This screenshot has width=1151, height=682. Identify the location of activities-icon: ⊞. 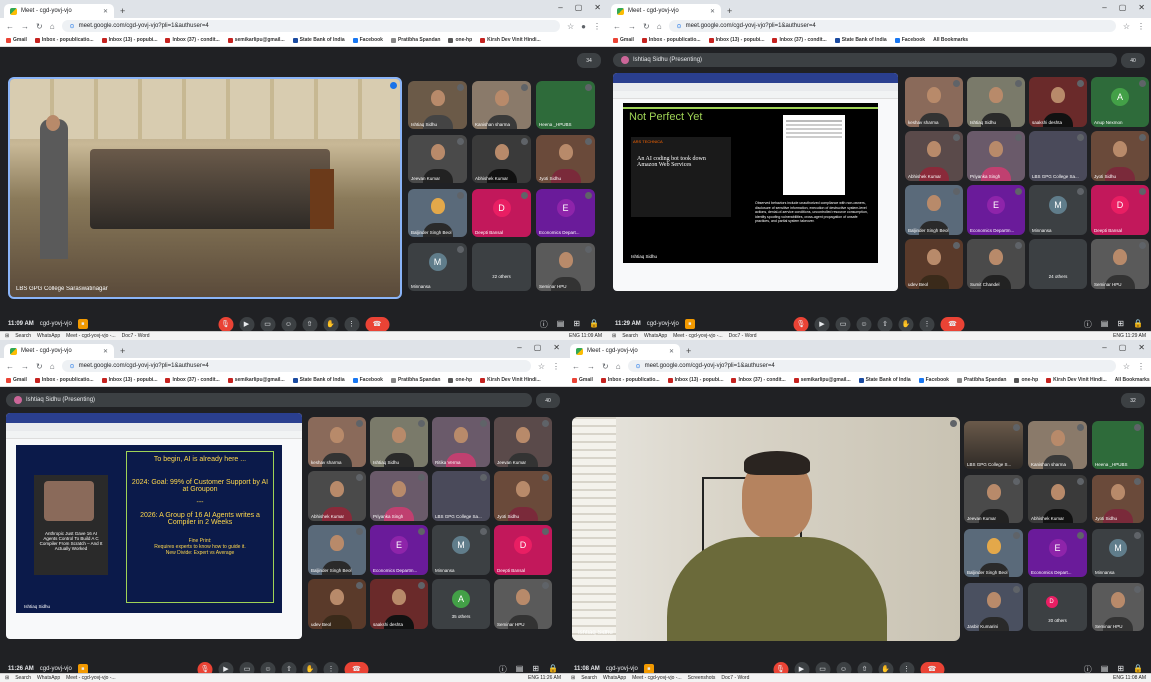
(1120, 324).